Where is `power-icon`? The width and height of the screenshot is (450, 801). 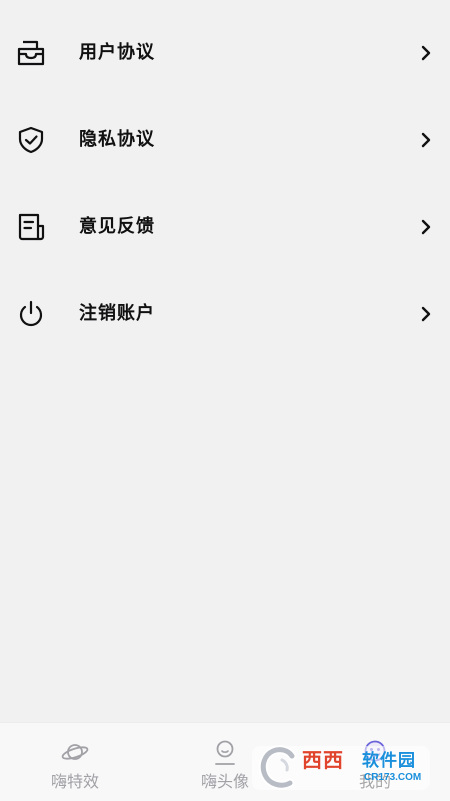
power-icon is located at coordinates (31, 314).